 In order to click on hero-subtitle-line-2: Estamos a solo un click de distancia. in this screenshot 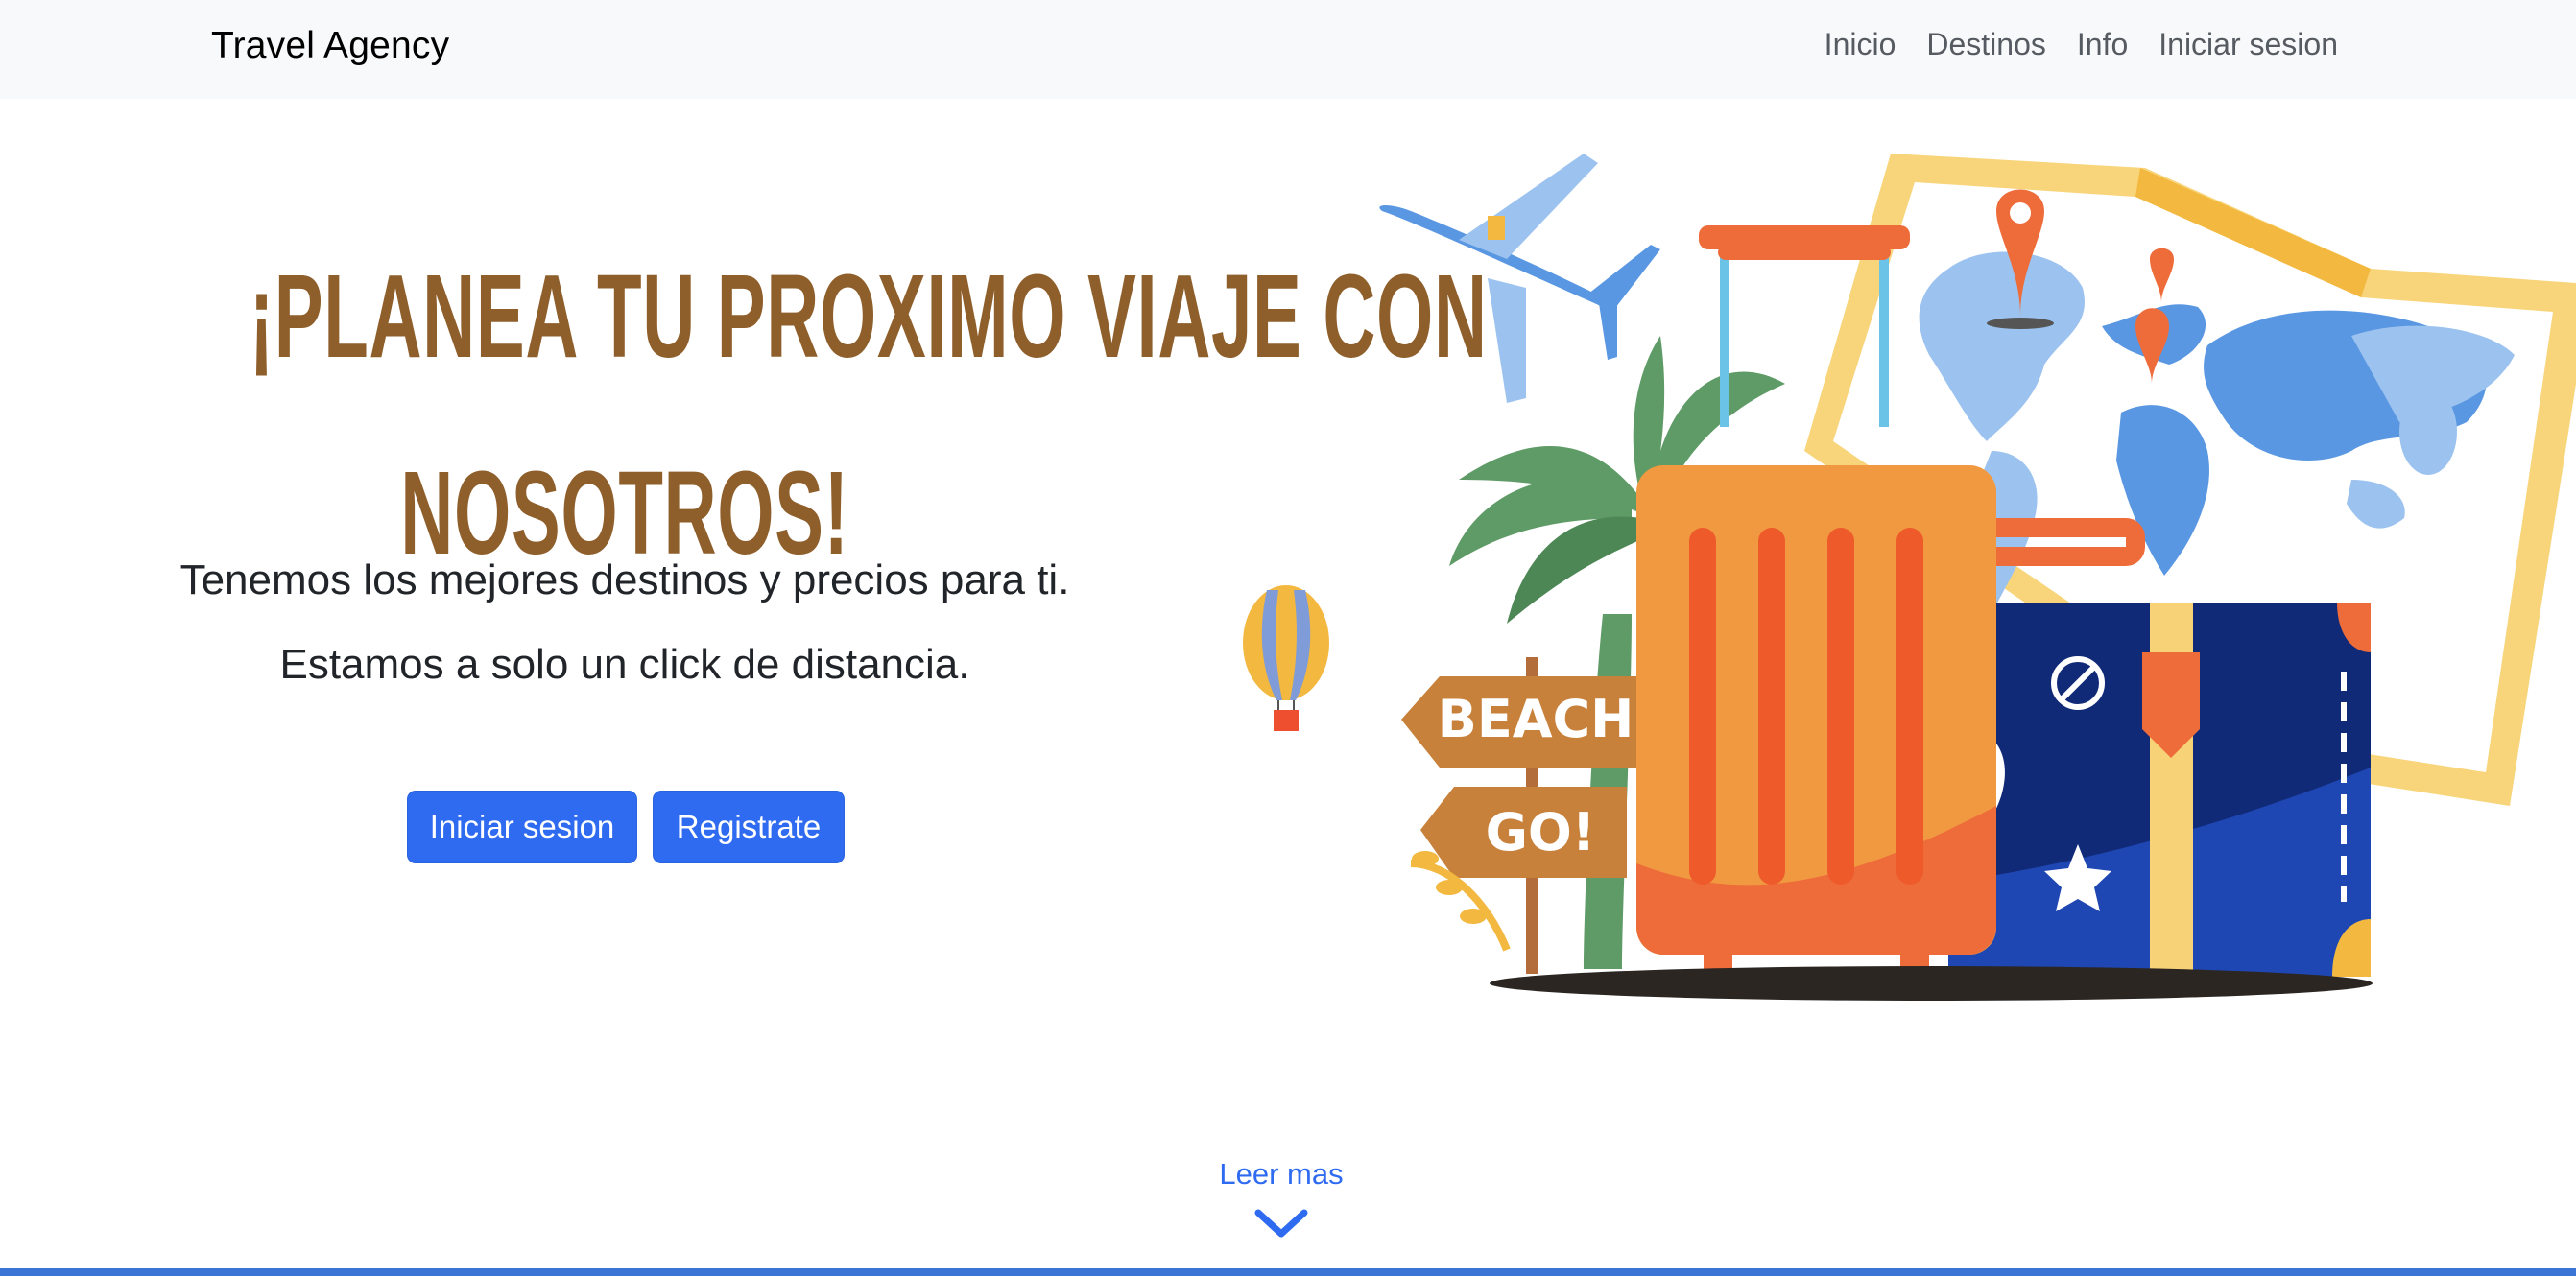, I will do `click(624, 664)`.